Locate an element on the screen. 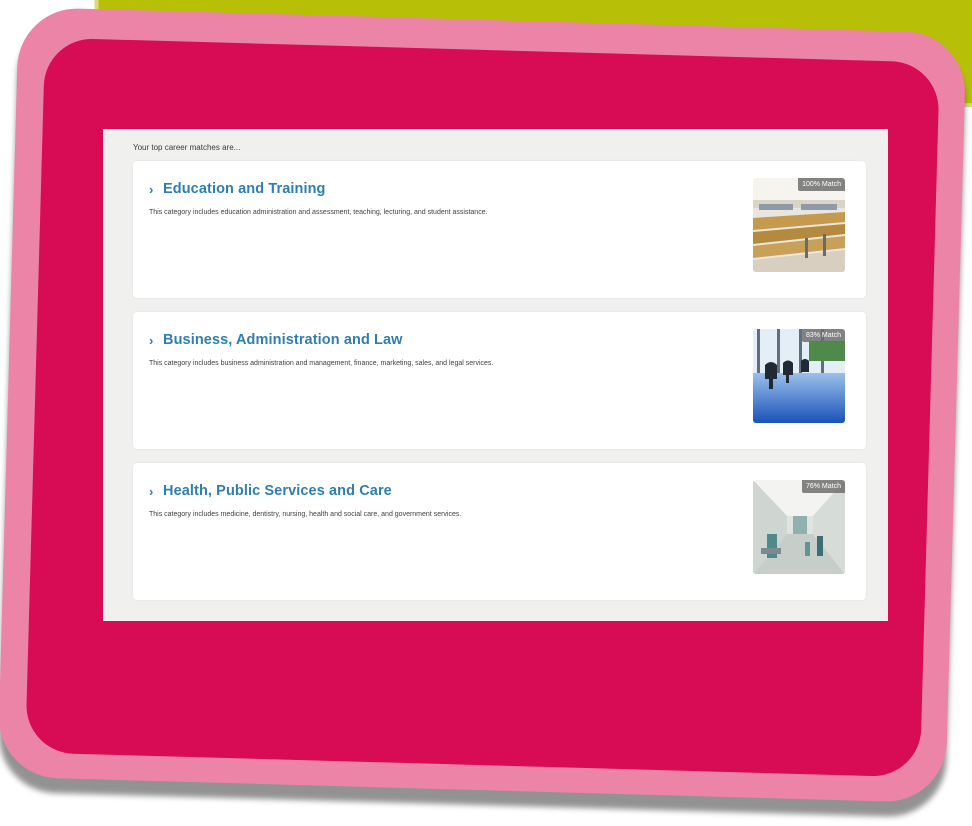 This screenshot has width=972, height=826. match-badge: 83% Match is located at coordinates (823, 335).